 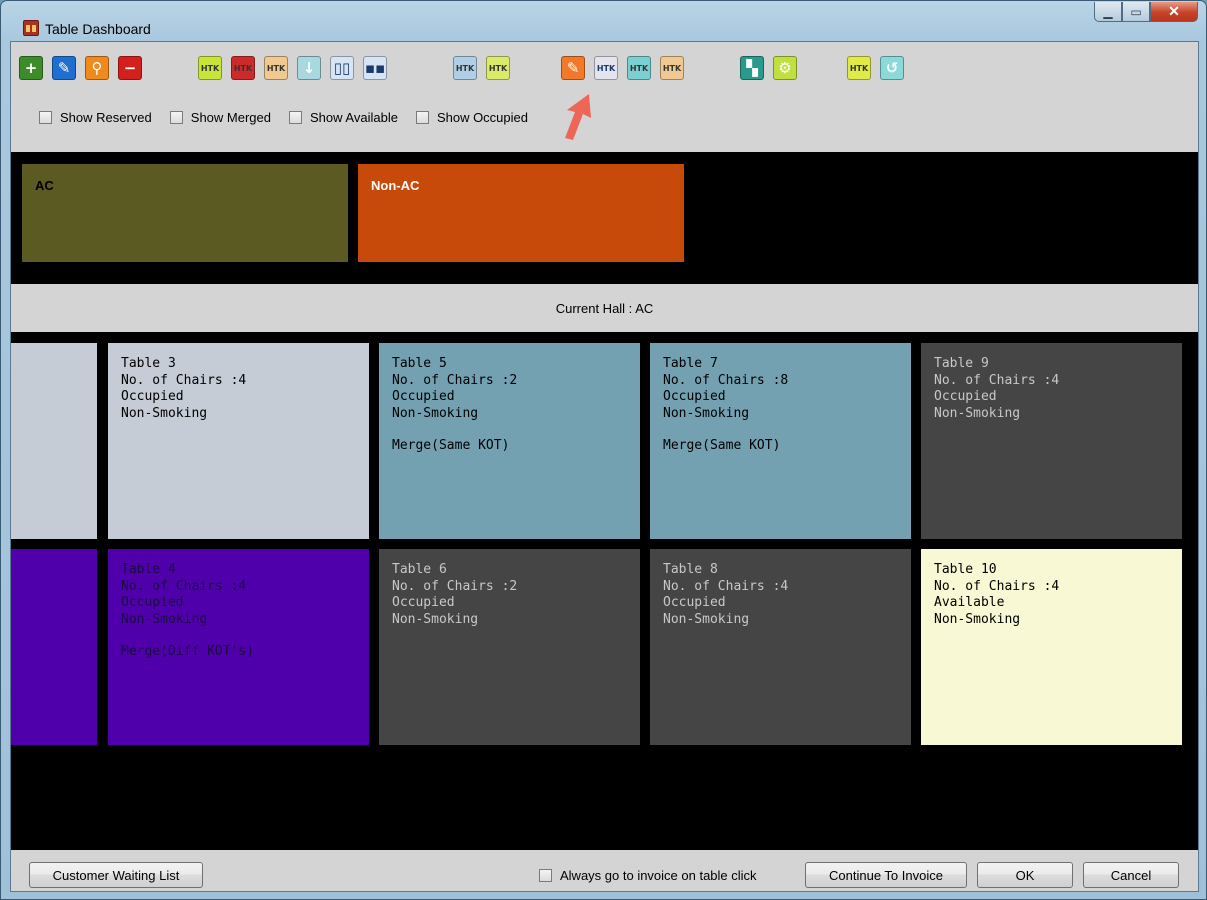 What do you see at coordinates (639, 68) in the screenshot?
I see `table-add-icon: HTK` at bounding box center [639, 68].